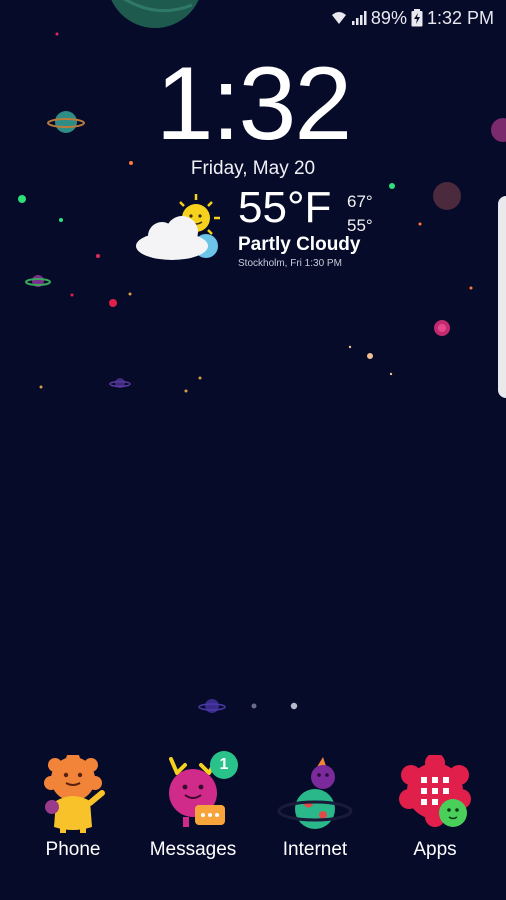 This screenshot has width=506, height=900. I want to click on battery-percent: 89%, so click(388, 17).